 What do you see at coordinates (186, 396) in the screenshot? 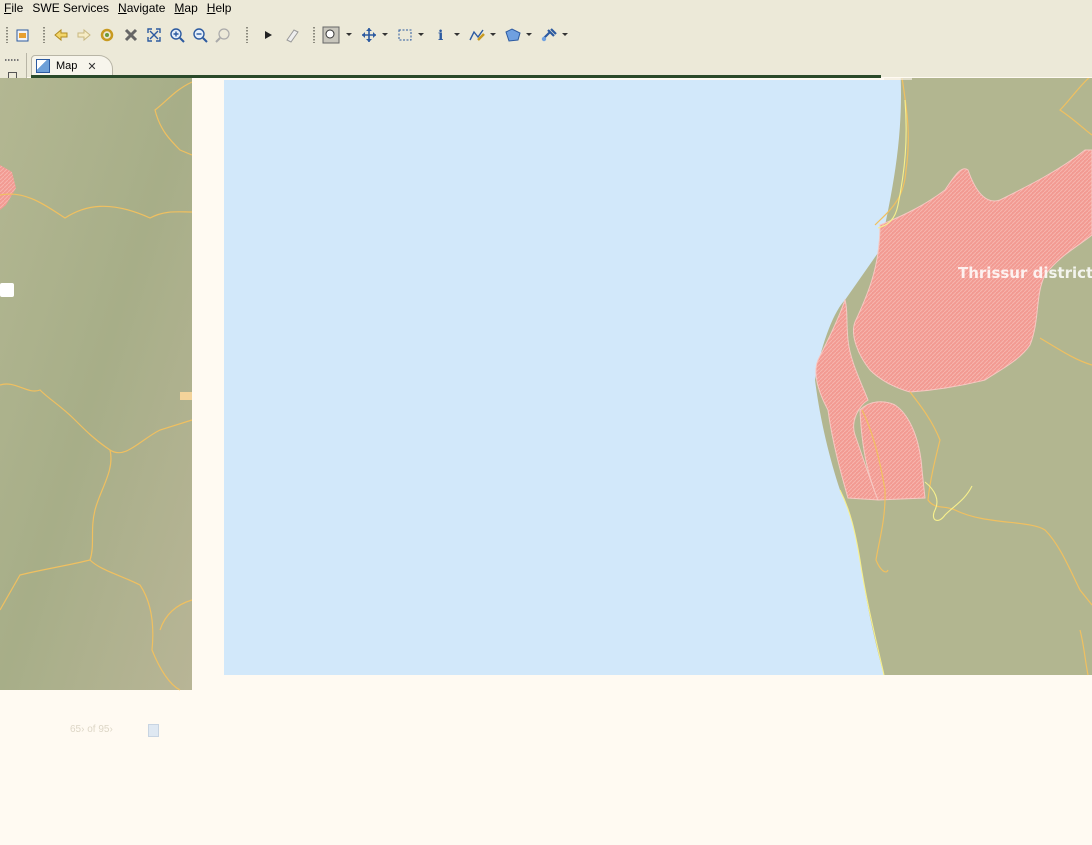
I see `map-marker` at bounding box center [186, 396].